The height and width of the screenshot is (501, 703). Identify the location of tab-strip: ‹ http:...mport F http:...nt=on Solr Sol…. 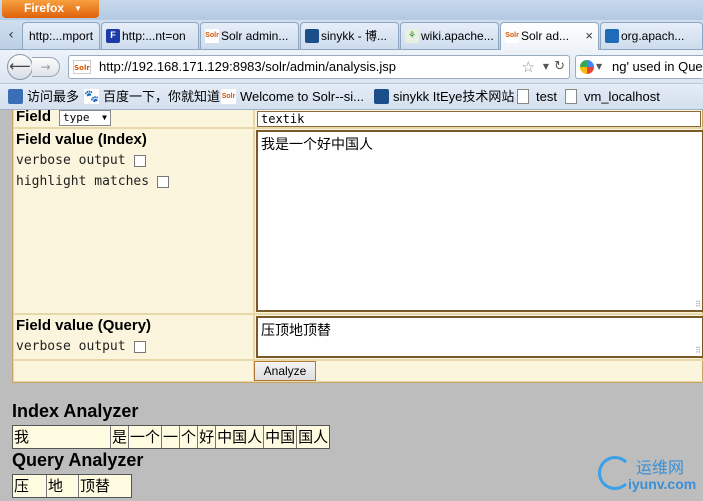
(351, 35).